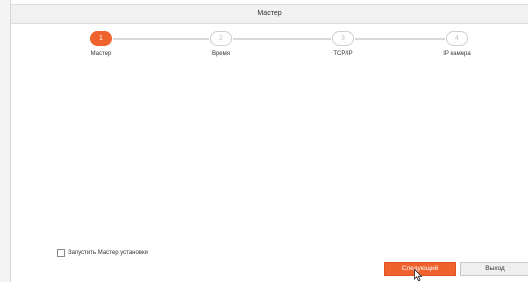 The width and height of the screenshot is (528, 282). I want to click on mouse-cursor-icon, so click(418, 275).